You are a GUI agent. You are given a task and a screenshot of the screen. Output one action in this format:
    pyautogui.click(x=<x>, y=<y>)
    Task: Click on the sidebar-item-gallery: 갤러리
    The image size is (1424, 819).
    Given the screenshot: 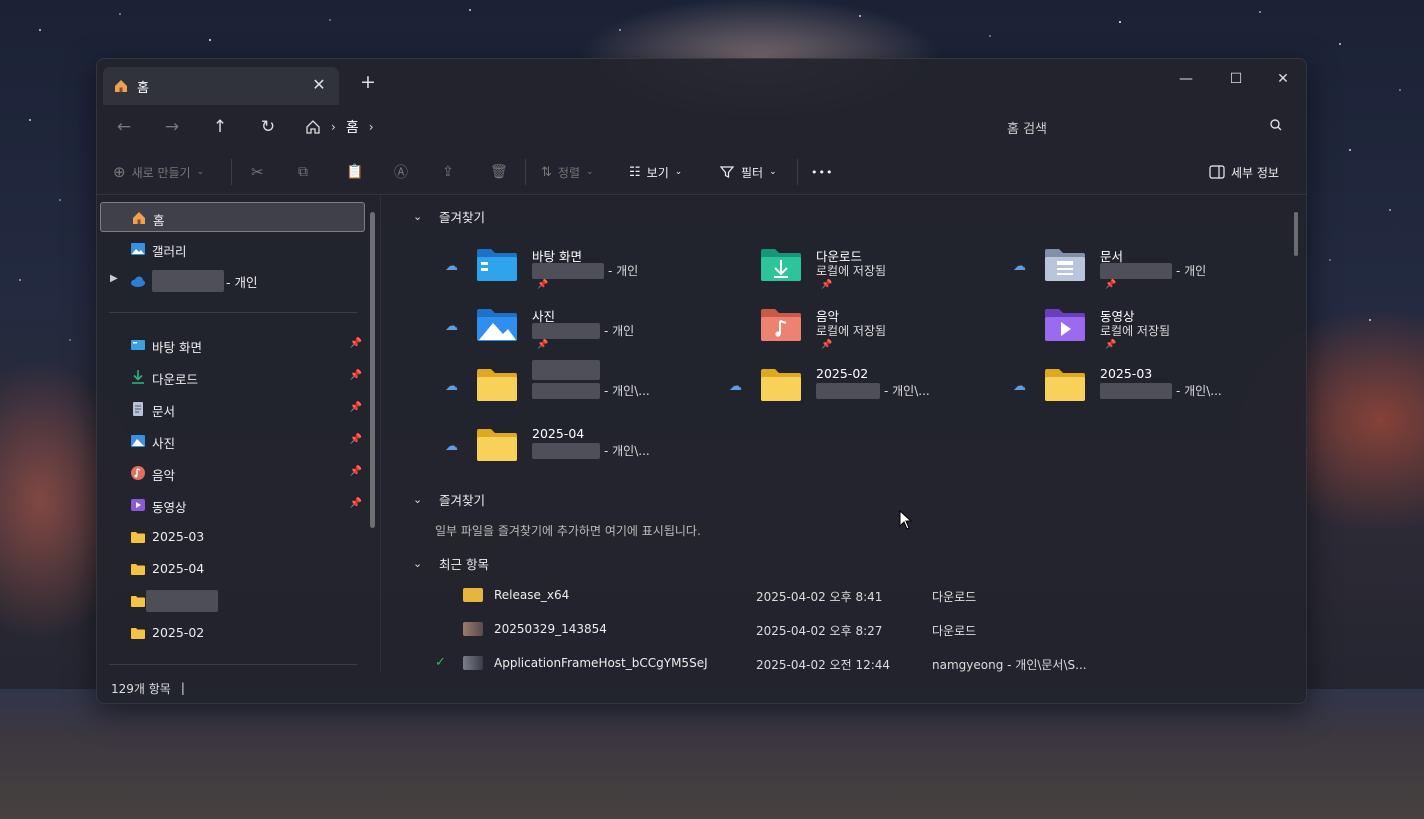 What is the action you would take?
    pyautogui.click(x=232, y=249)
    